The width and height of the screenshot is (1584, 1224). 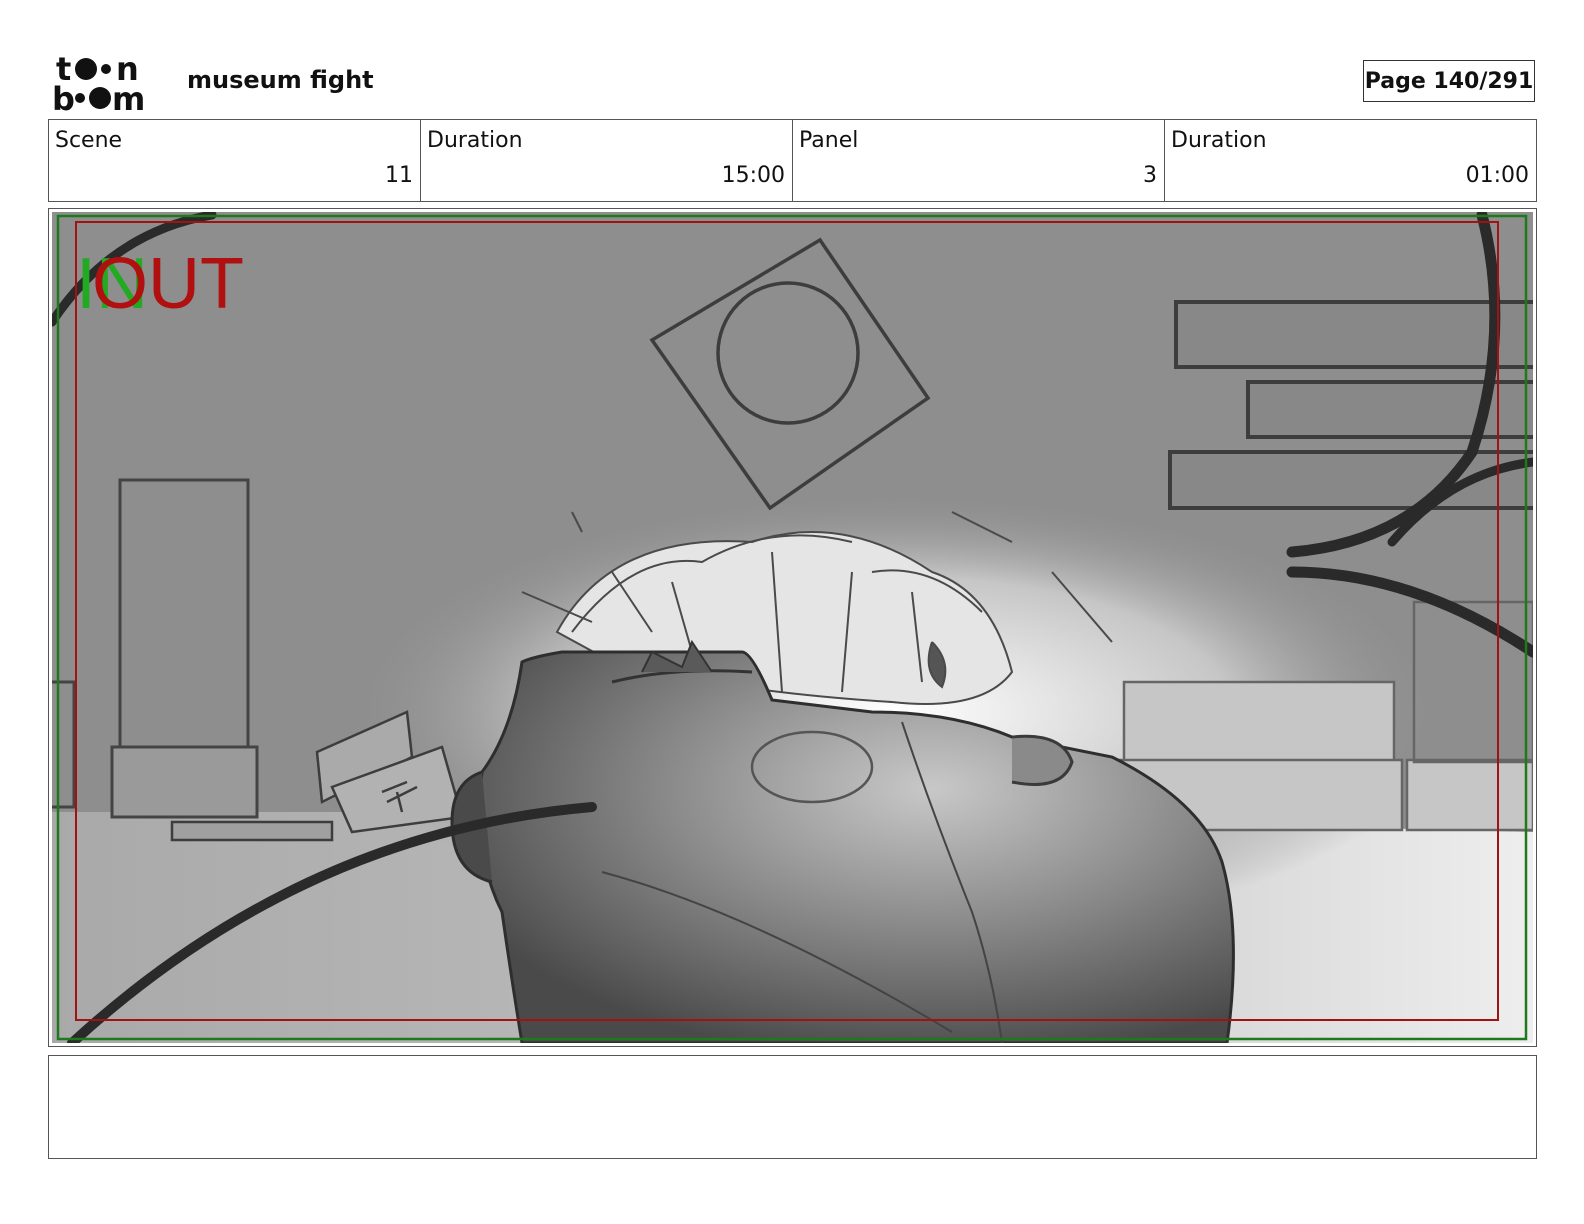 What do you see at coordinates (753, 175) in the screenshot?
I see `scene-duration-value: 15:00` at bounding box center [753, 175].